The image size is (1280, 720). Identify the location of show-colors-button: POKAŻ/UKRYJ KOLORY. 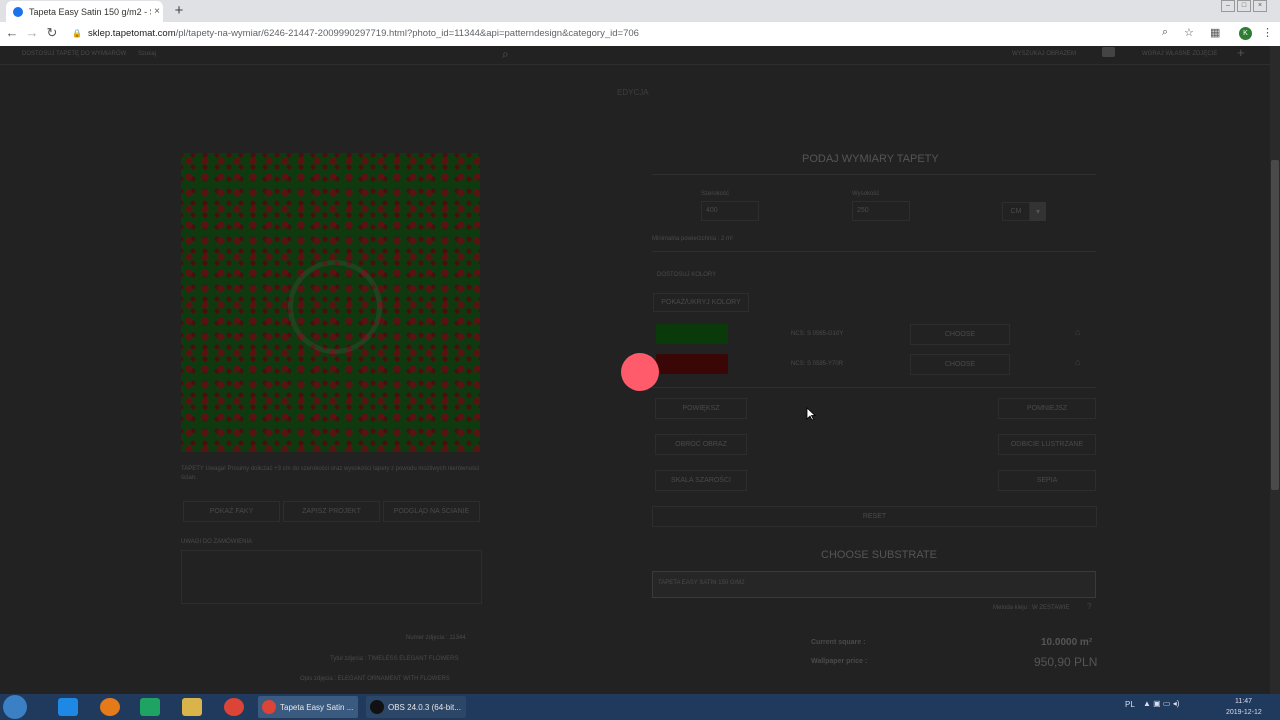
(701, 302).